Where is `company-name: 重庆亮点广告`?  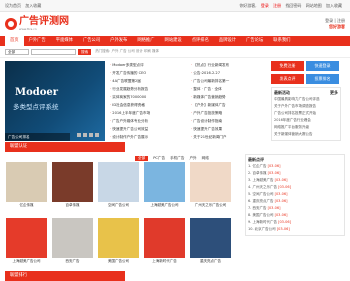 company-name: 重庆亮点广告 is located at coordinates (210, 261).